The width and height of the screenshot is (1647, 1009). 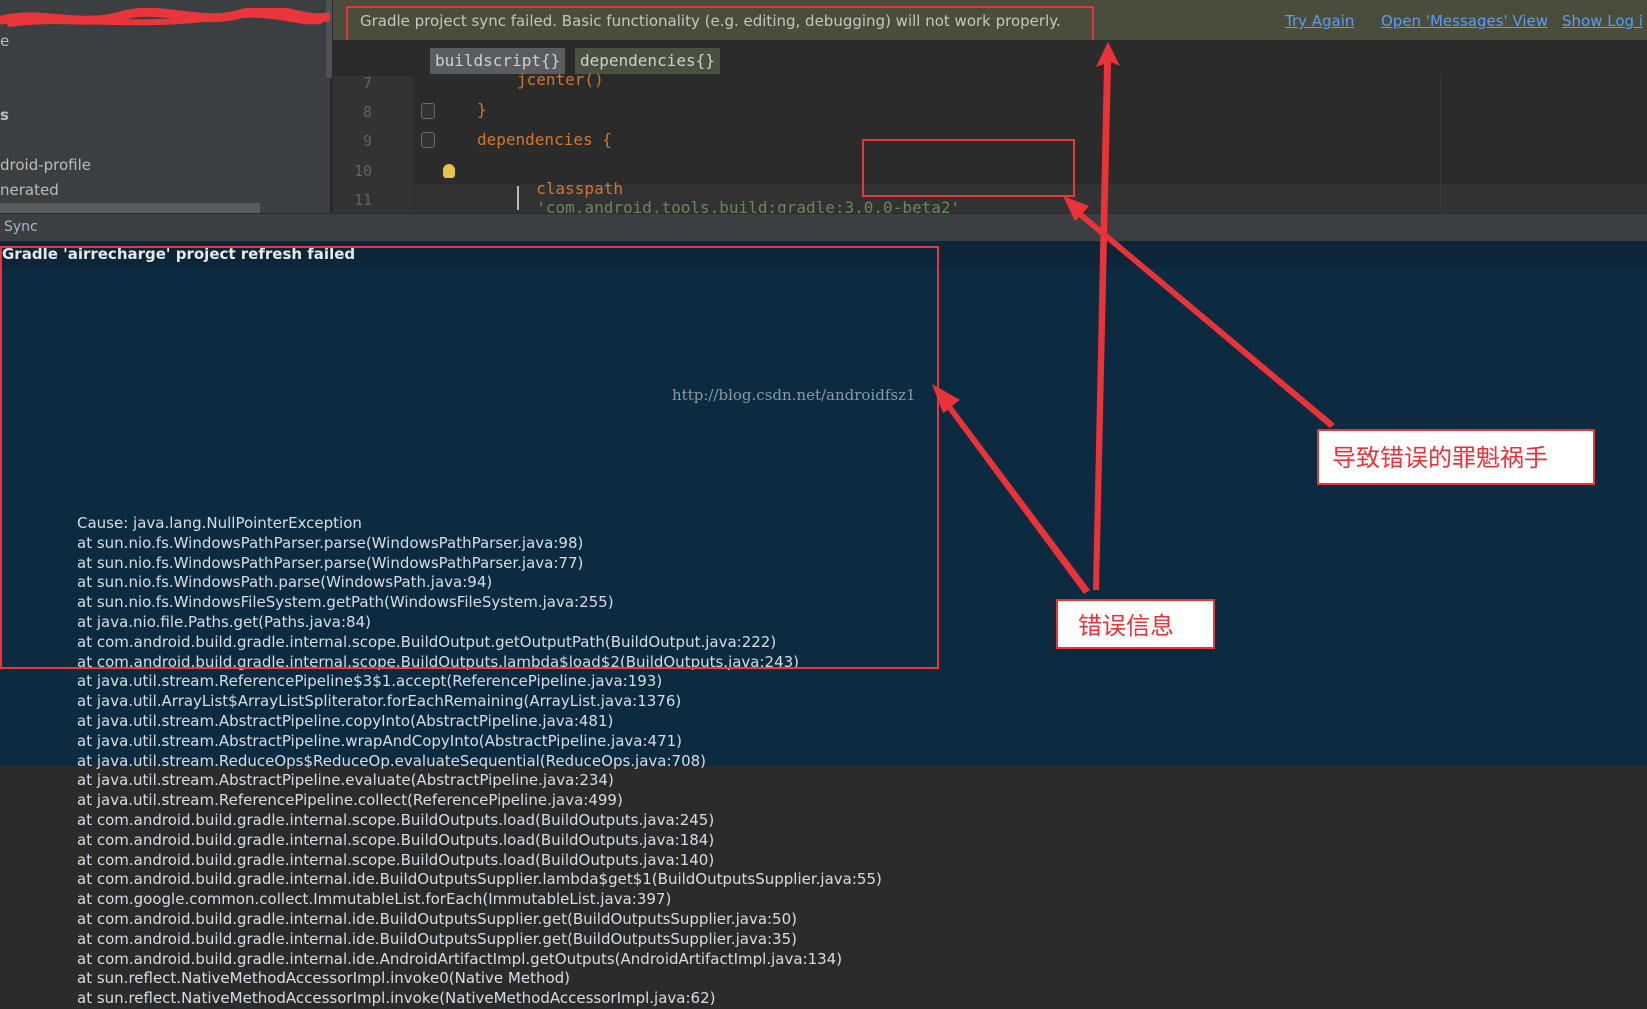 What do you see at coordinates (1106, 316) in the screenshot?
I see `arrow-to-banner` at bounding box center [1106, 316].